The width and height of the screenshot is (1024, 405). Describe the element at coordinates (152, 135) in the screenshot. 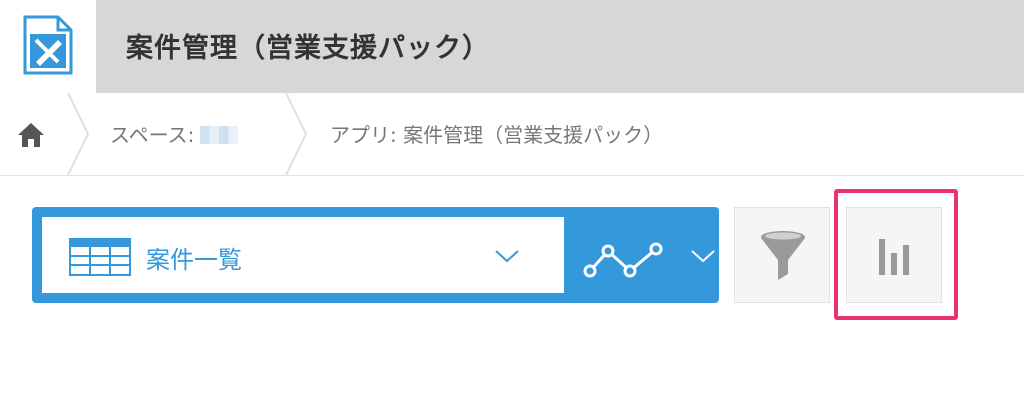

I see `breadcrumb-space-label: スペース:` at that location.